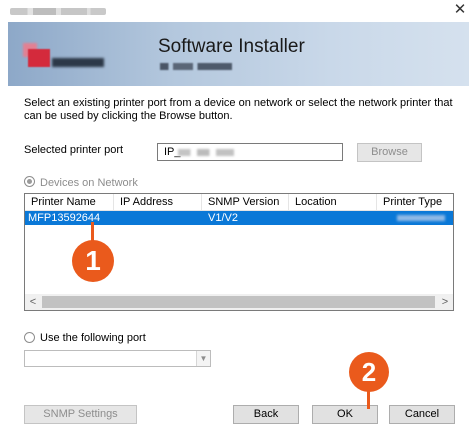 The height and width of the screenshot is (432, 469). What do you see at coordinates (203, 358) in the screenshot?
I see `chevron-down-icon: ▼` at bounding box center [203, 358].